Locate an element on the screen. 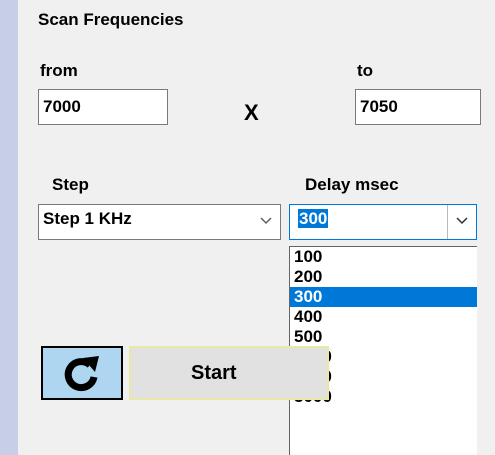 Image resolution: width=495 pixels, height=455 pixels. step-label: Step is located at coordinates (70, 184).